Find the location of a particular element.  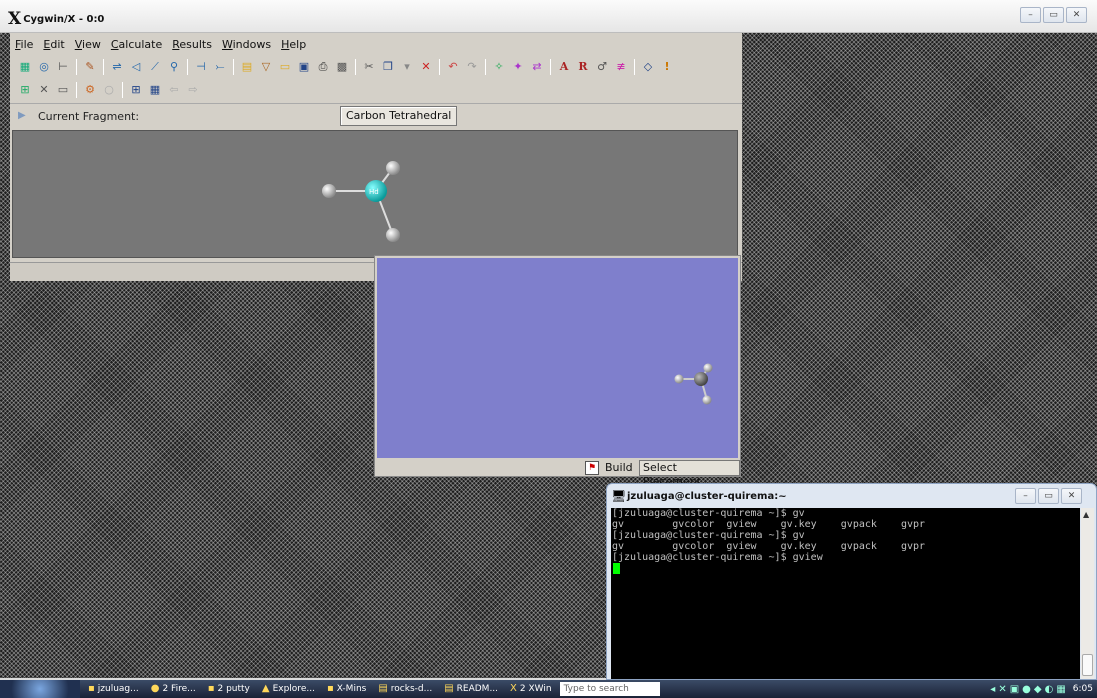

toolbar-secondary: ⊞ ✕ ▭ ⚙ ○ ⊞ ▦ ⇦ ⇨ is located at coordinates (109, 89).